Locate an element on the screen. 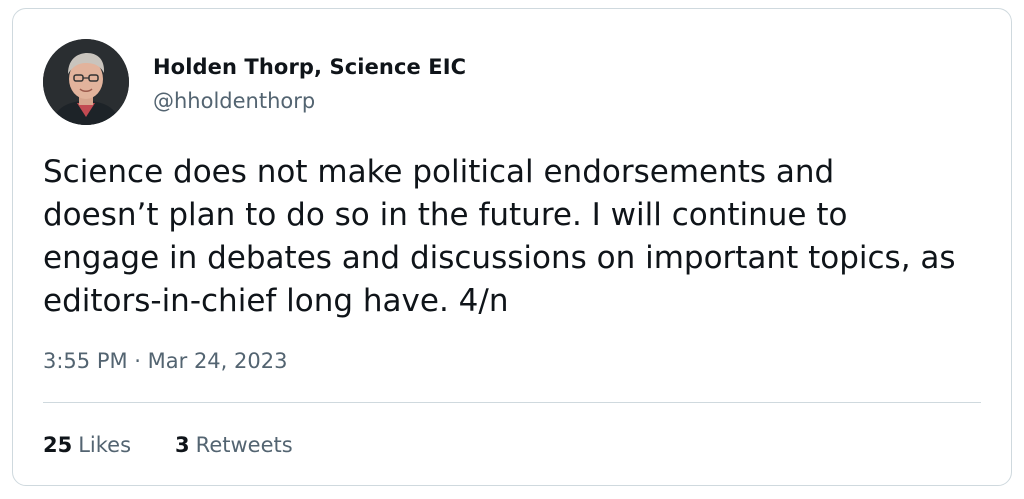 This screenshot has width=1024, height=499. divider is located at coordinates (512, 402).